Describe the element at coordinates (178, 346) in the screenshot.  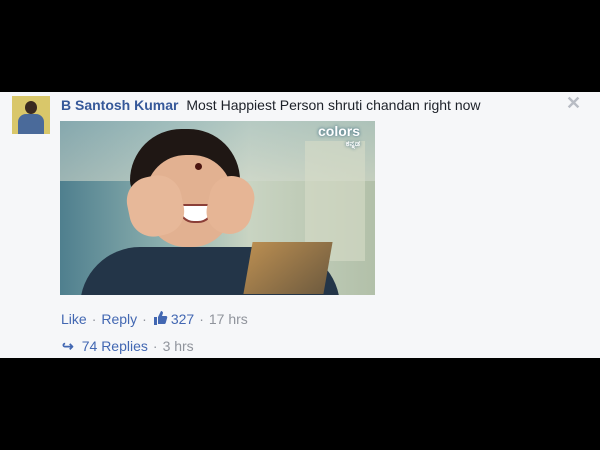
I see `reply-time: 3 hrs` at that location.